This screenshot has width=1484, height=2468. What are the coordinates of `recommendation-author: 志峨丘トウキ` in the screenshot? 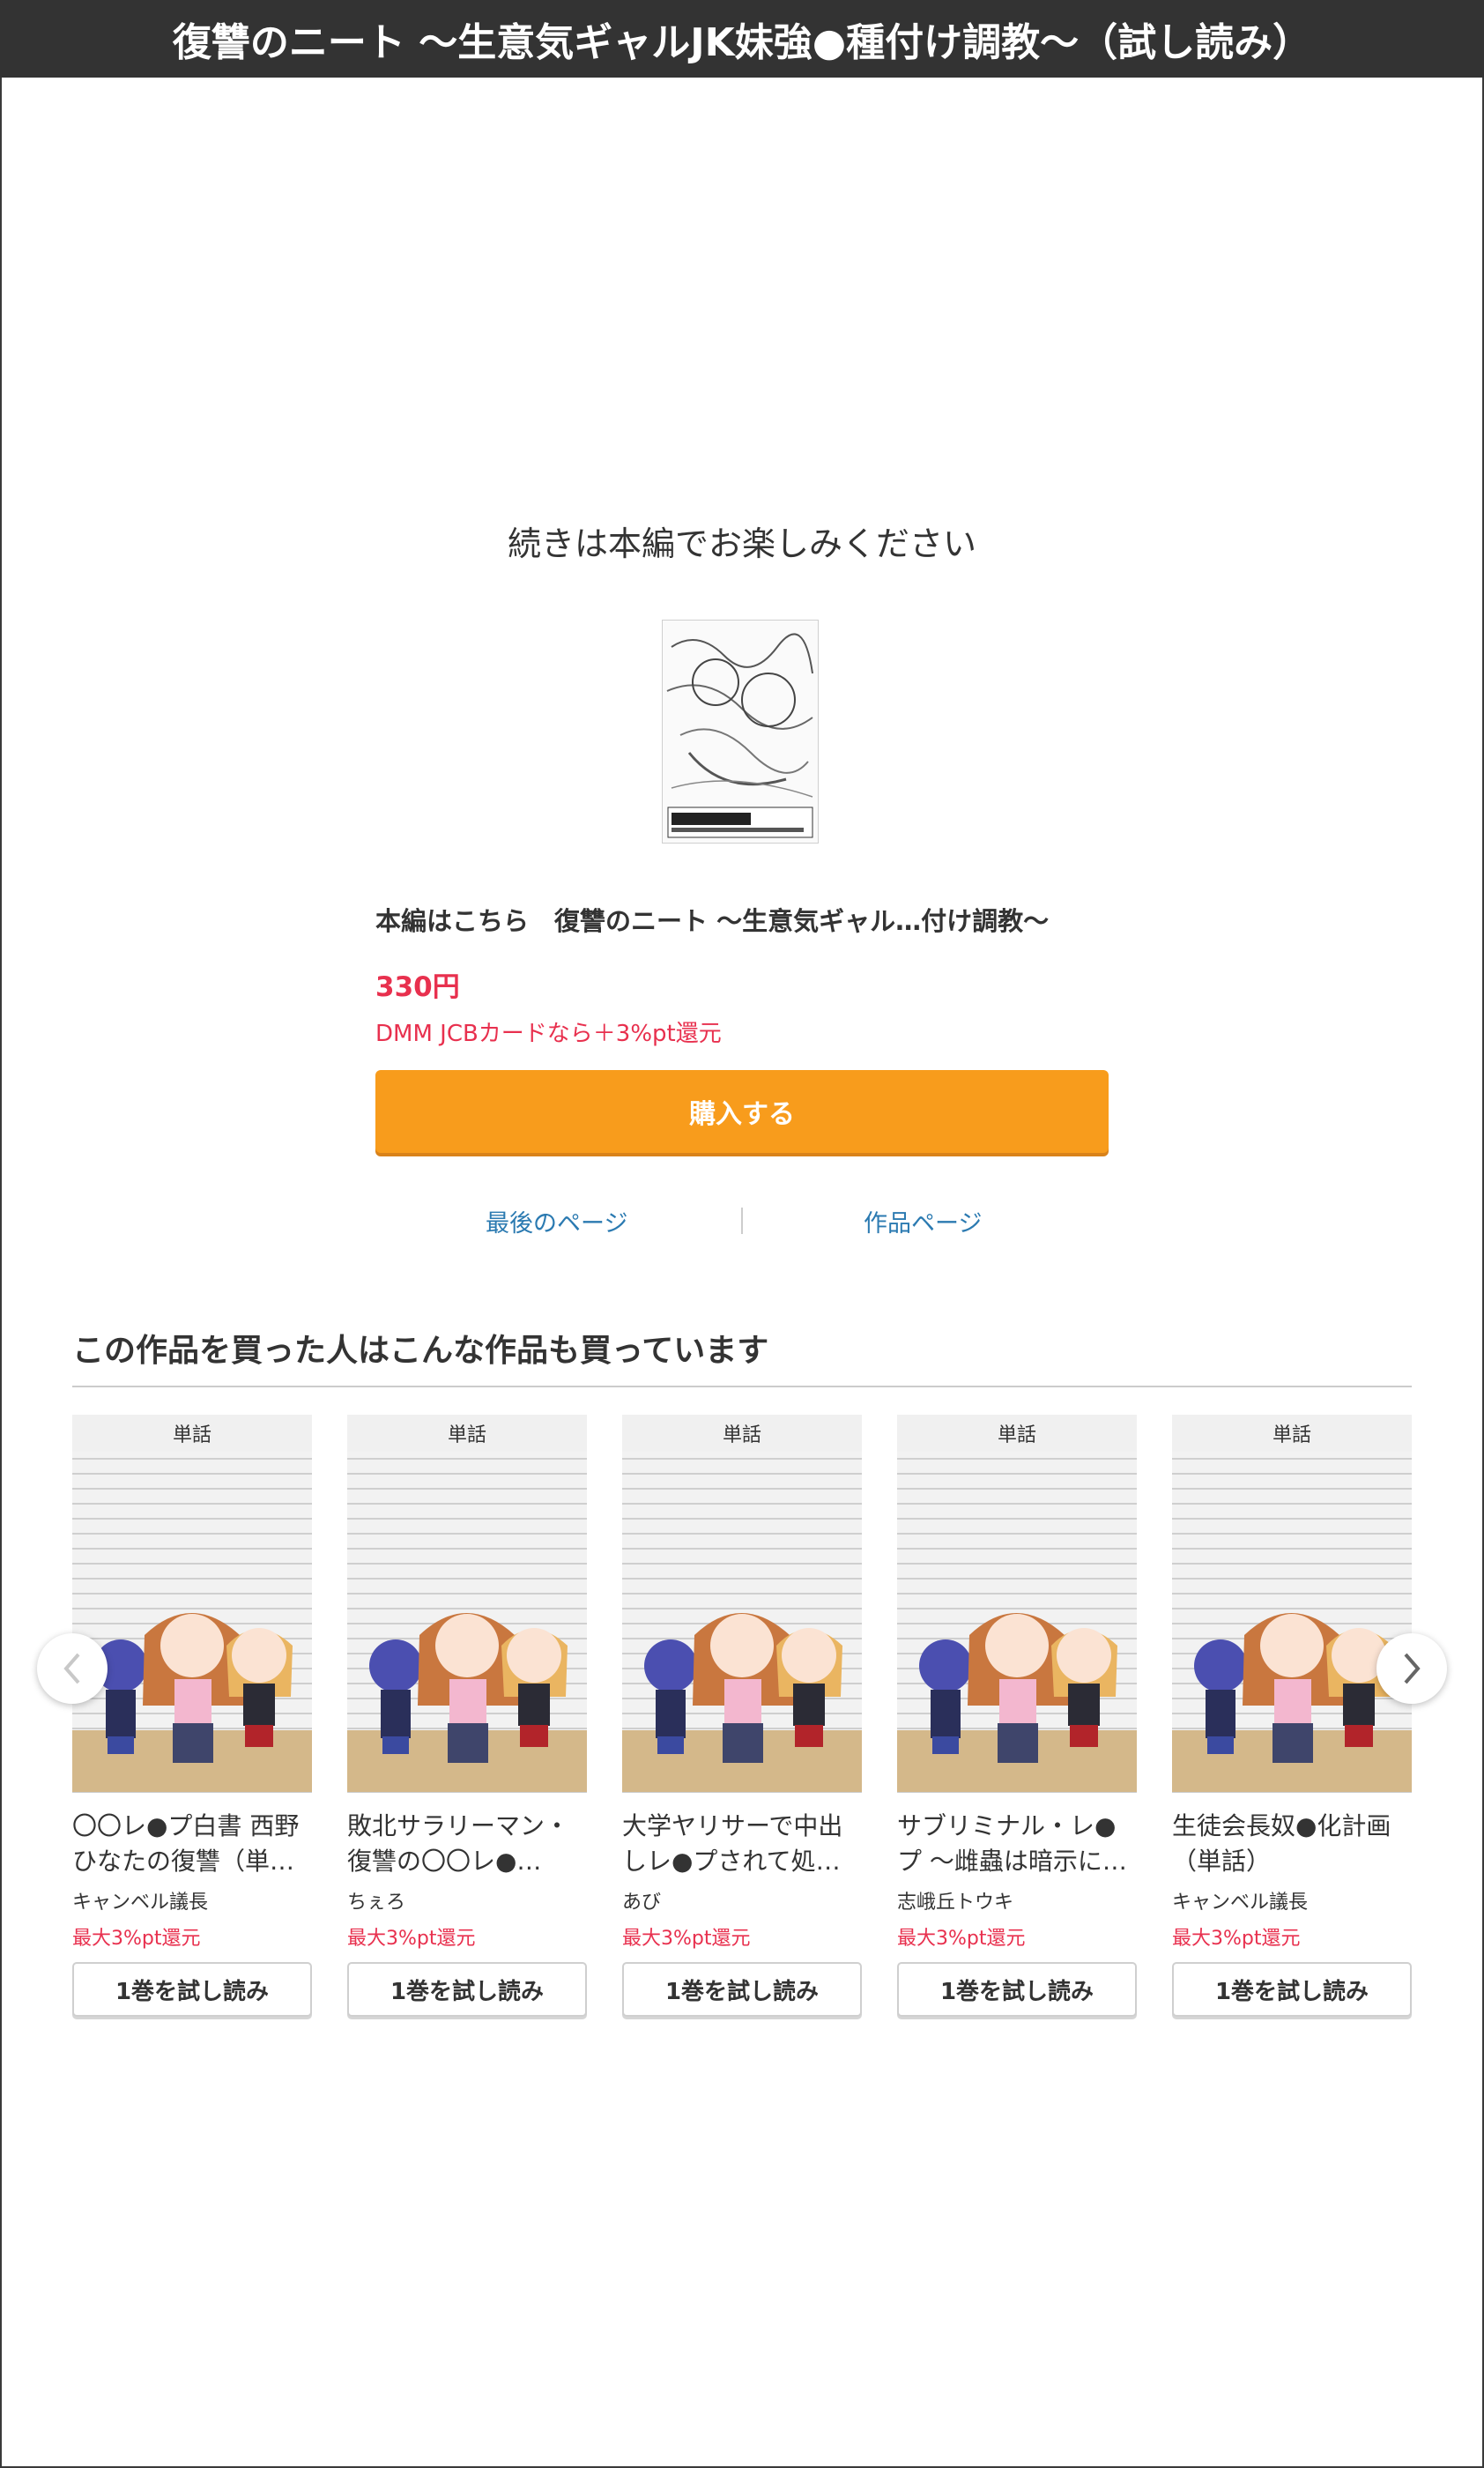 It's located at (955, 1900).